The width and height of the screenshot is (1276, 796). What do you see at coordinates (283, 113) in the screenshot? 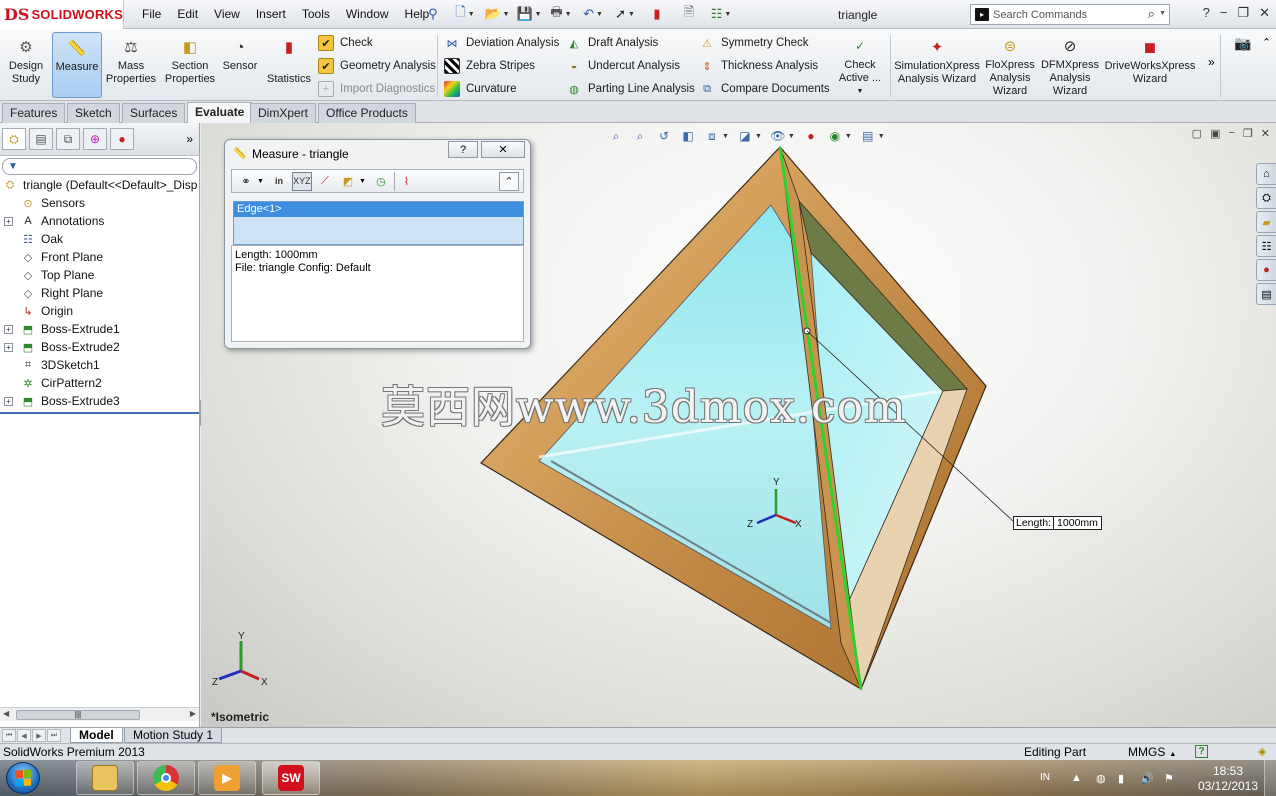
I see `tab-dimxpert: DimXpert` at bounding box center [283, 113].